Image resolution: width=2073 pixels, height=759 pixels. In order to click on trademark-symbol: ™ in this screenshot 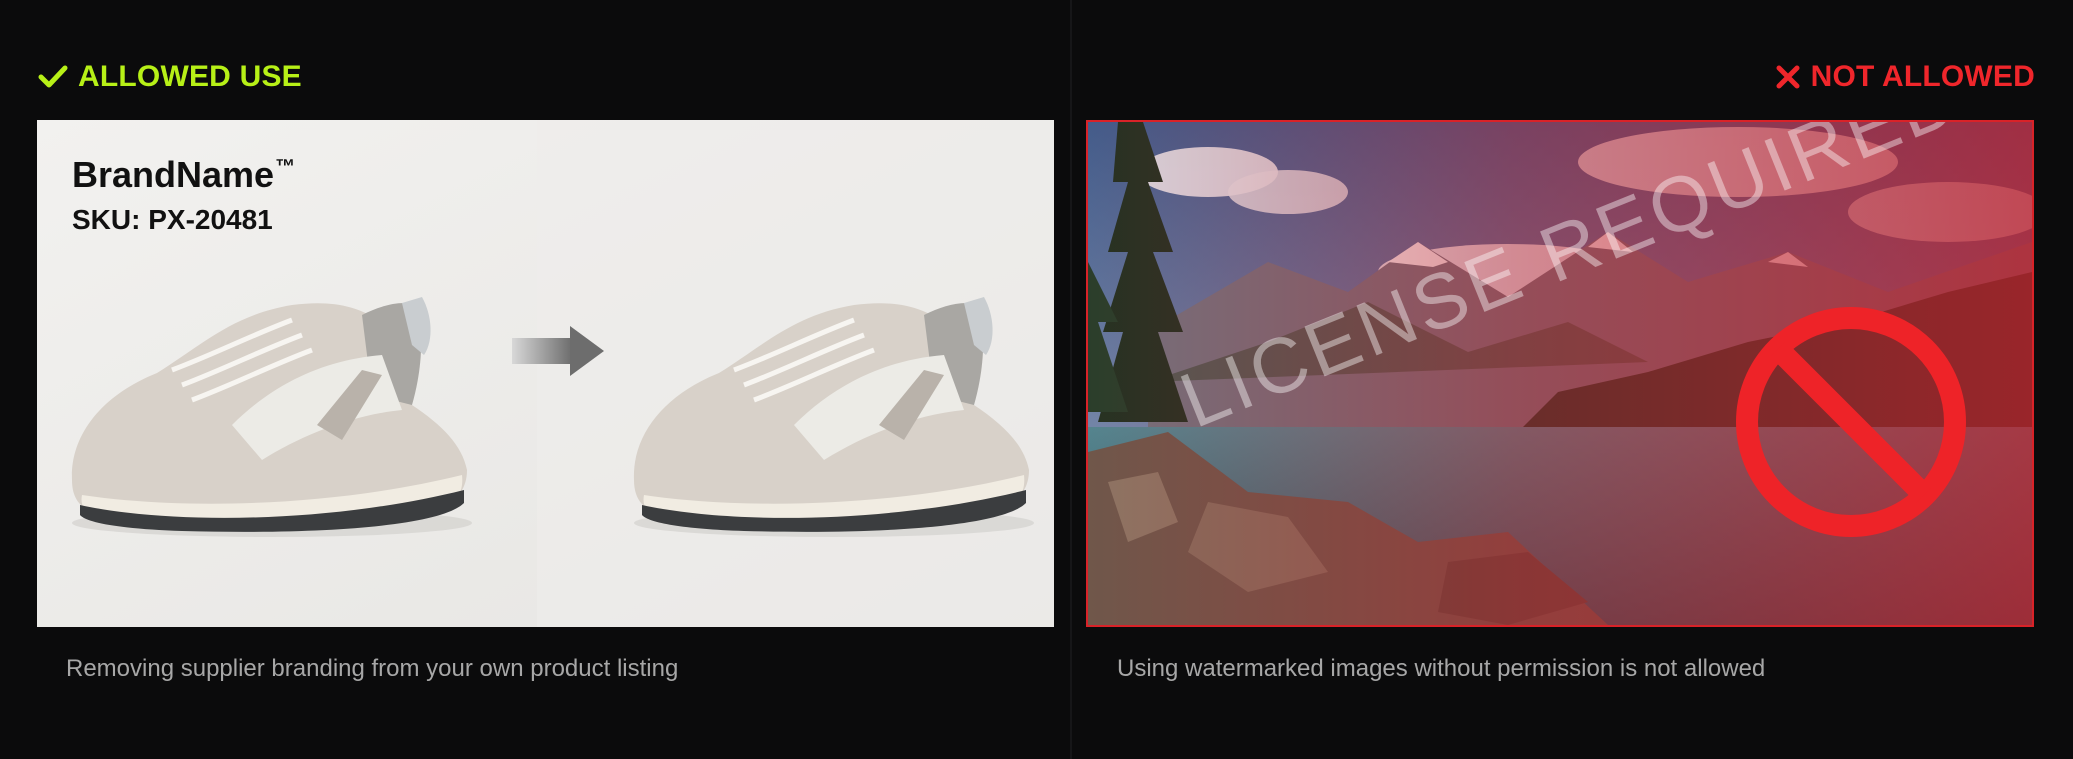, I will do `click(285, 167)`.